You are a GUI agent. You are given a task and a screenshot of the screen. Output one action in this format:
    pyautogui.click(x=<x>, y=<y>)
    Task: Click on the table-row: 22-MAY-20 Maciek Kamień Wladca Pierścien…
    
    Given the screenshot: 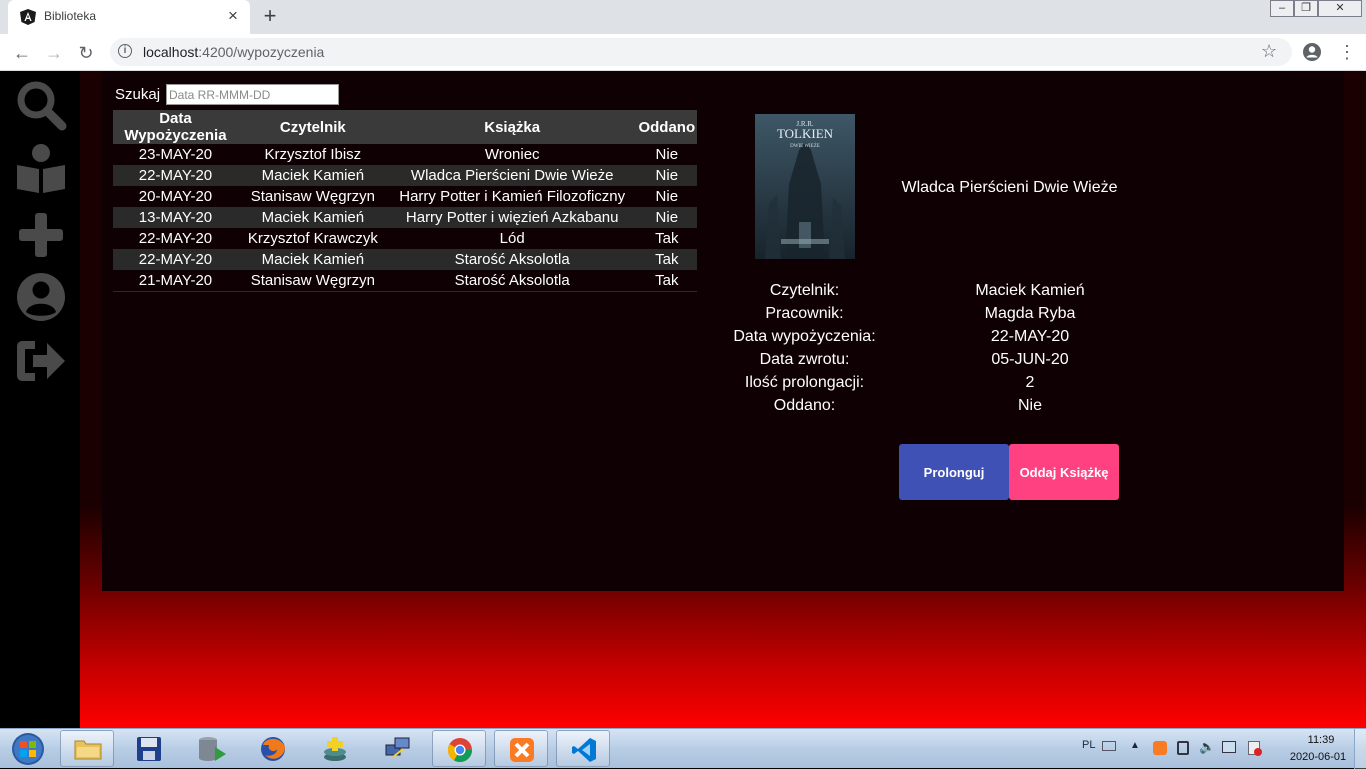 What is the action you would take?
    pyautogui.click(x=405, y=175)
    